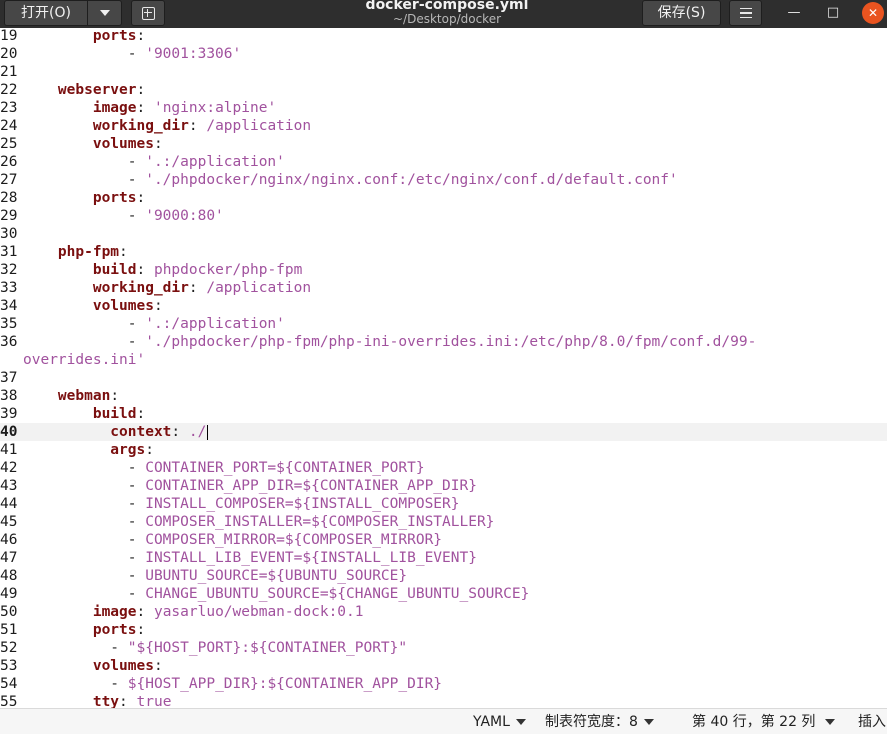  I want to click on code-line: 35 - '.:/application', so click(443, 324).